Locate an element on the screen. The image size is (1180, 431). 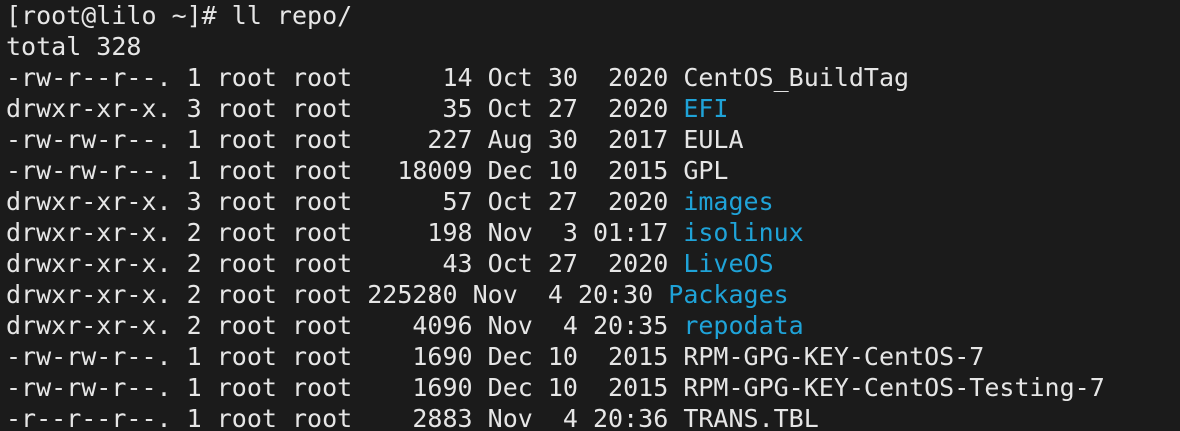
entry-meta: drwxr-xr-x. 2 root root 198 Nov 3 01:17 is located at coordinates (345, 232).